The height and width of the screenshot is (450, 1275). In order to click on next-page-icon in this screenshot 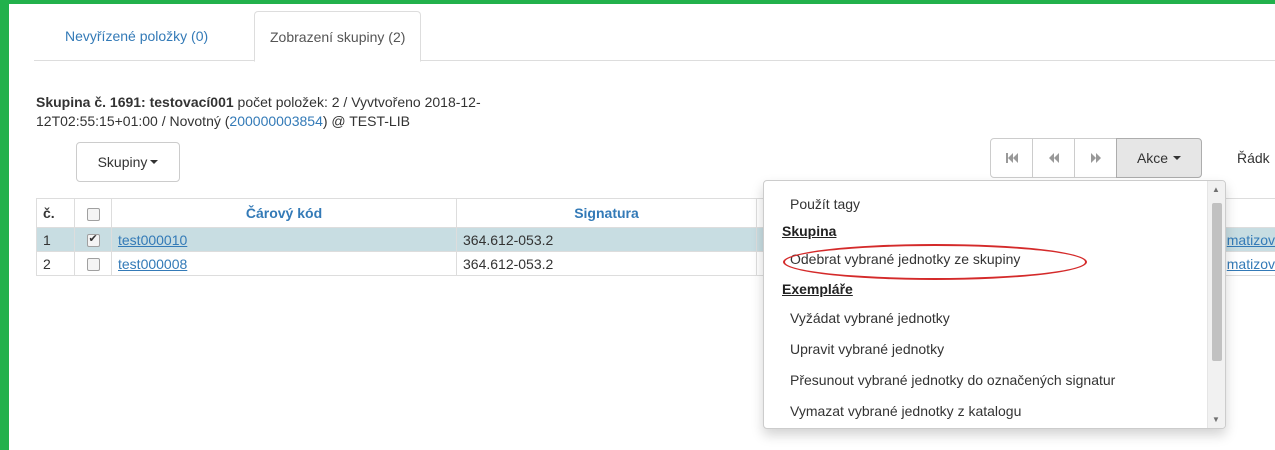, I will do `click(1095, 158)`.